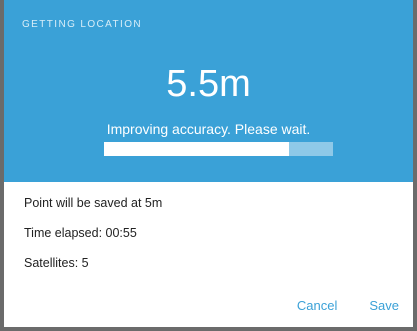 Image resolution: width=417 pixels, height=331 pixels. I want to click on accuracy-value: 5.5m, so click(208, 84).